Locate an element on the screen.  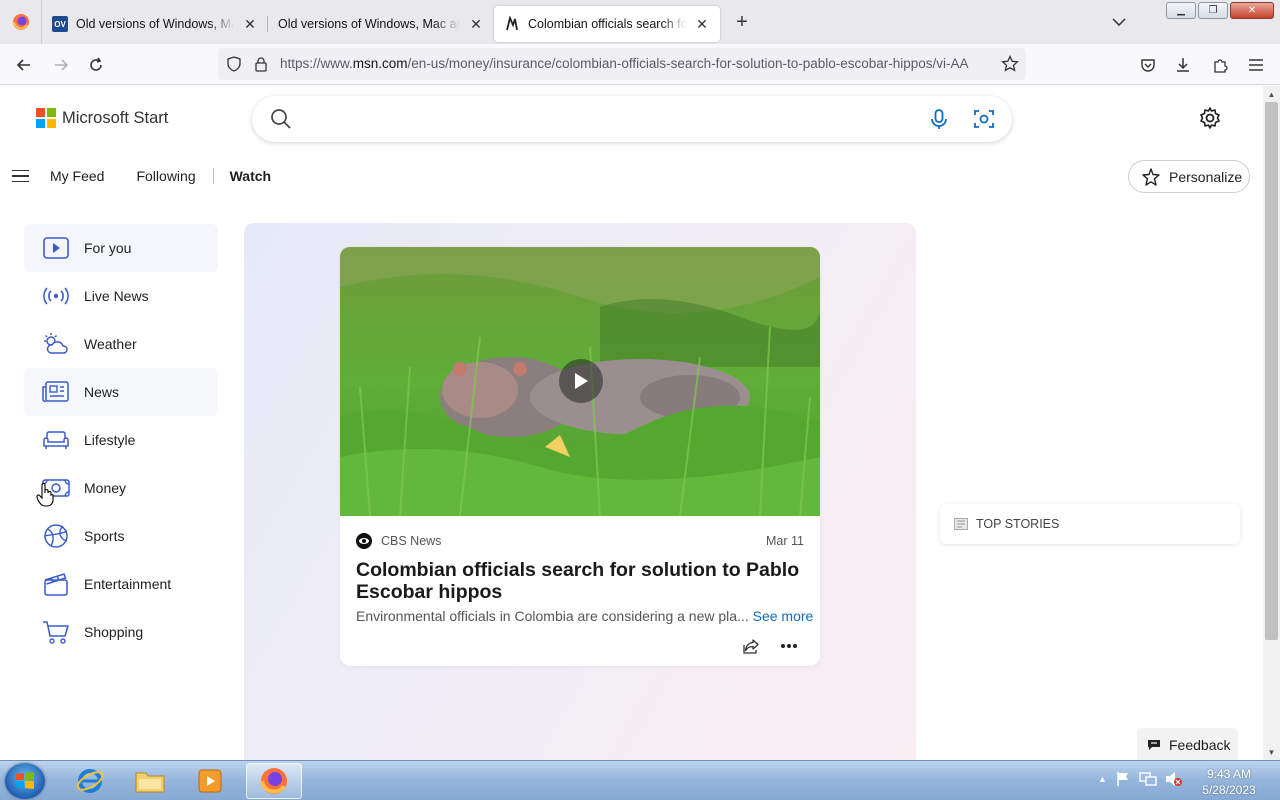
see-more-link: See more is located at coordinates (783, 616).